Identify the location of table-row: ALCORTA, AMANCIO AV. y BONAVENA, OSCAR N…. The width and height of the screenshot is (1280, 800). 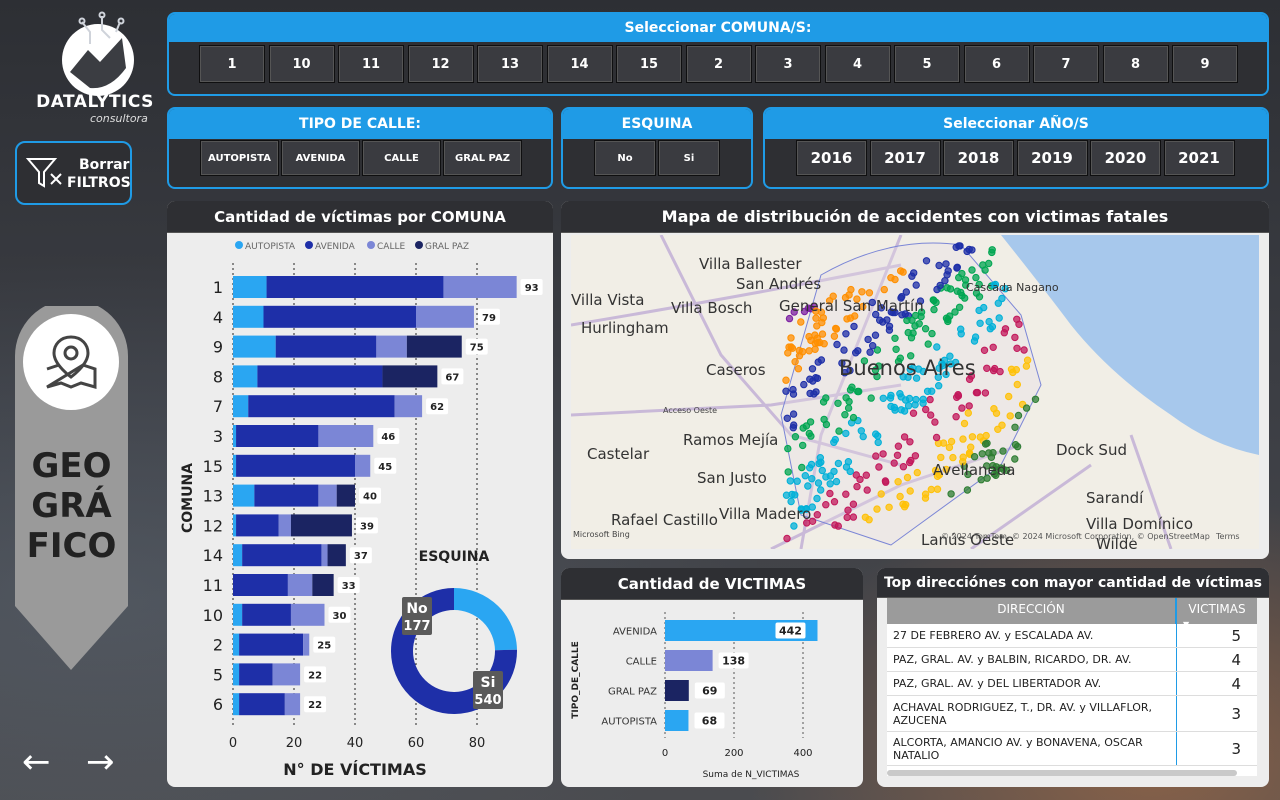
(1072, 749).